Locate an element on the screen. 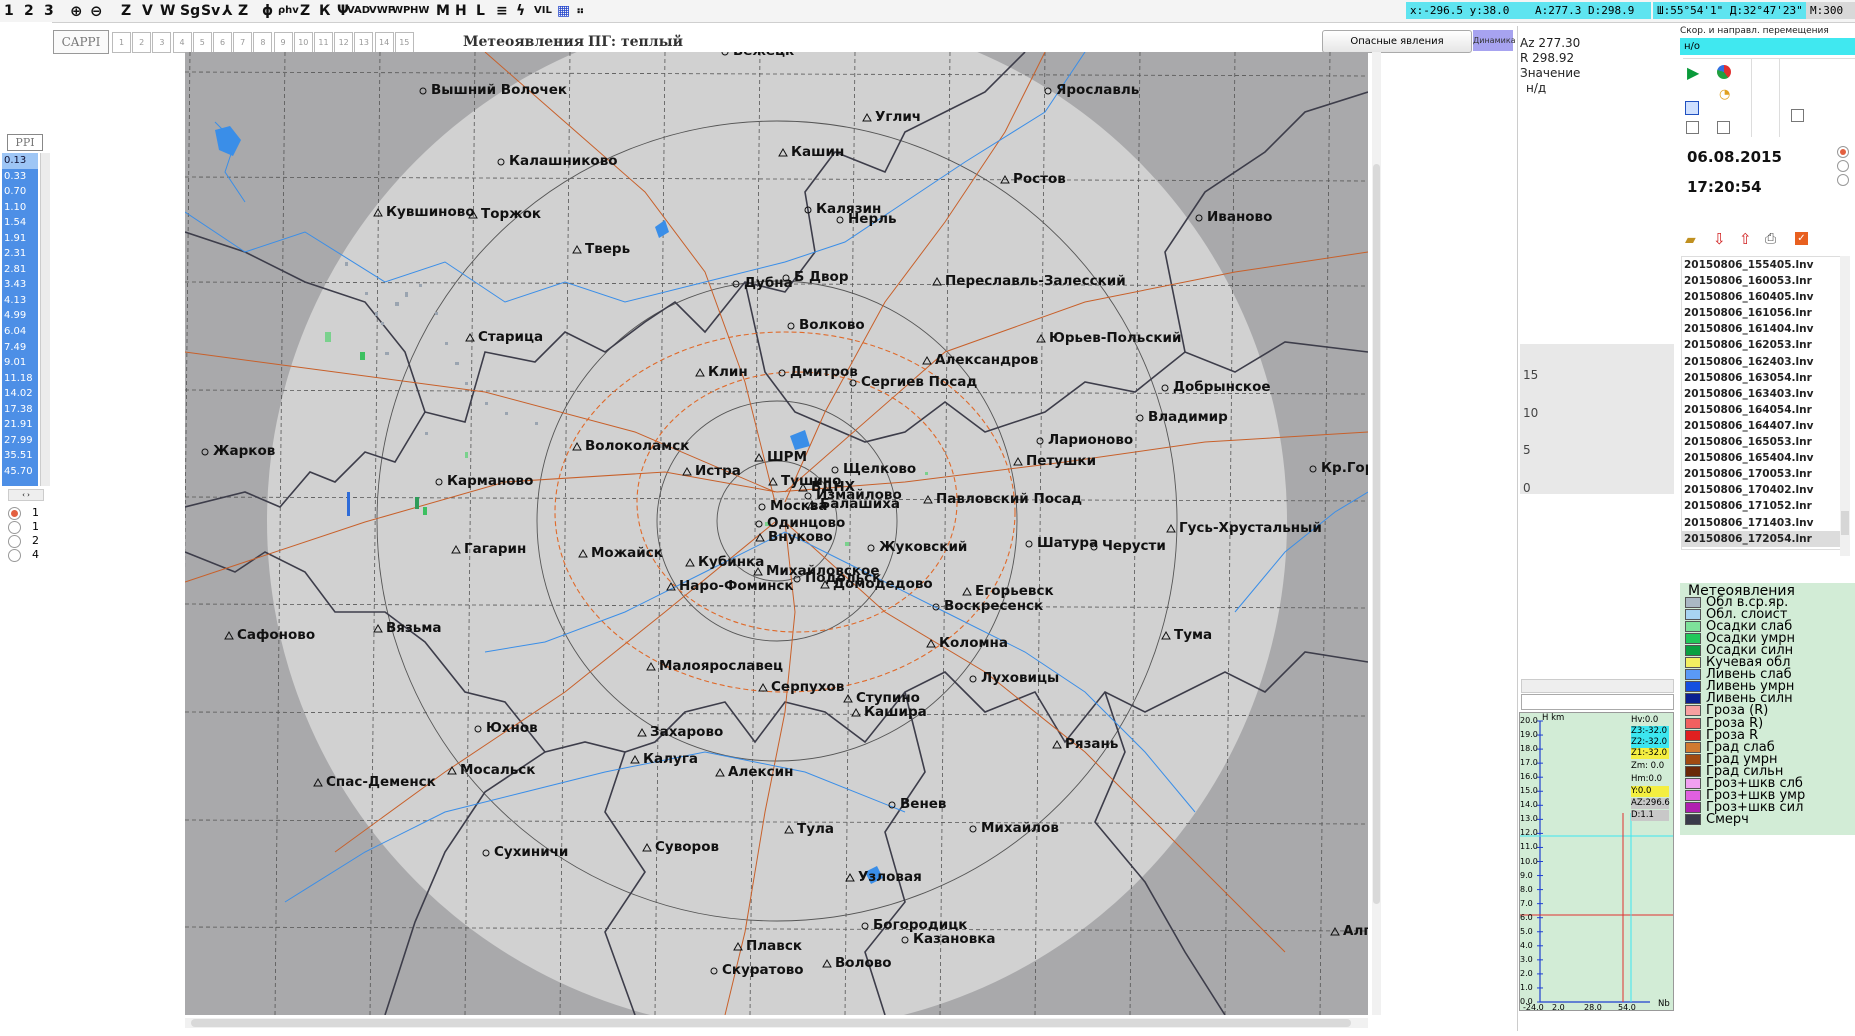 Image resolution: width=1855 pixels, height=1036 pixels. z-product-button: Z is located at coordinates (126, 11).